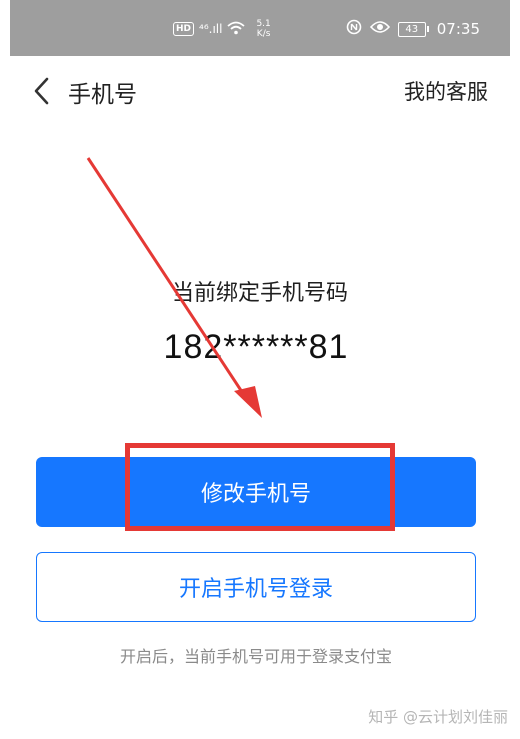 The width and height of the screenshot is (520, 739). Describe the element at coordinates (184, 29) in the screenshot. I see `hd-badge: HD` at that location.